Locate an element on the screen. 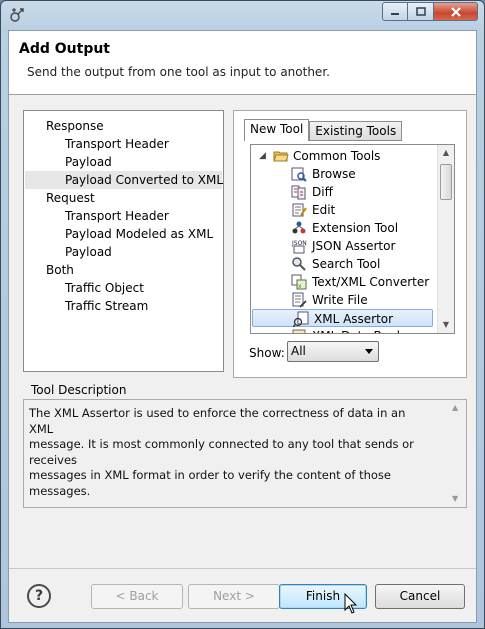  write-file-icon is located at coordinates (299, 300).